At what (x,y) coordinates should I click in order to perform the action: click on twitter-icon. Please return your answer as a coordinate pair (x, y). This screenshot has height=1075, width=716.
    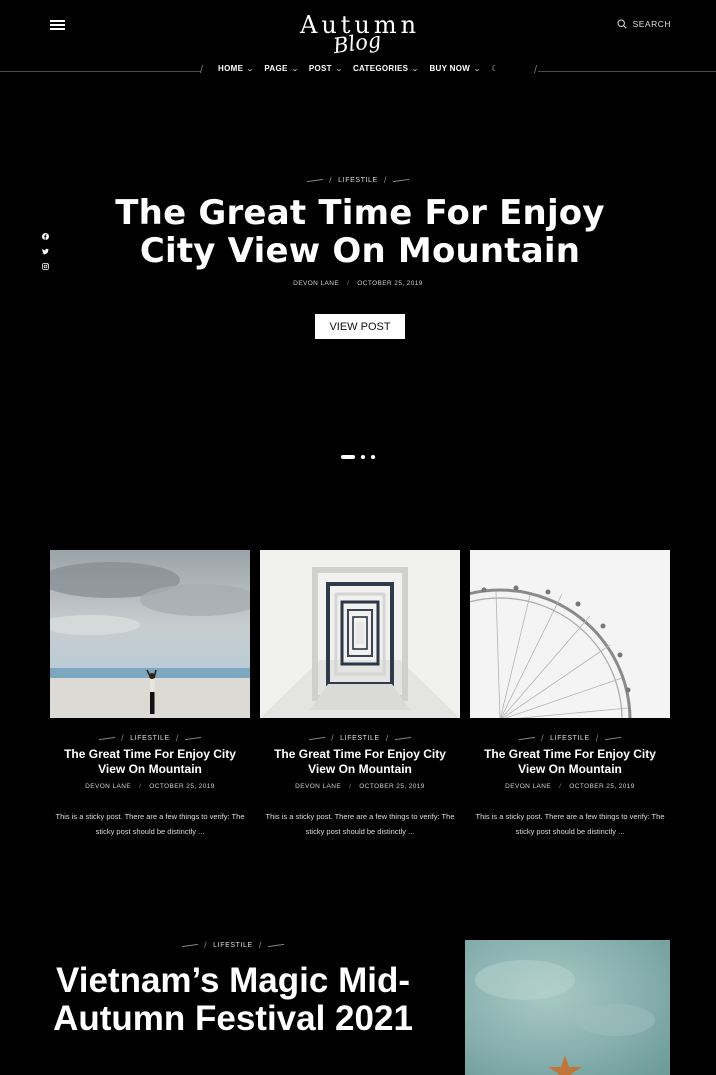
    Looking at the image, I should click on (45, 253).